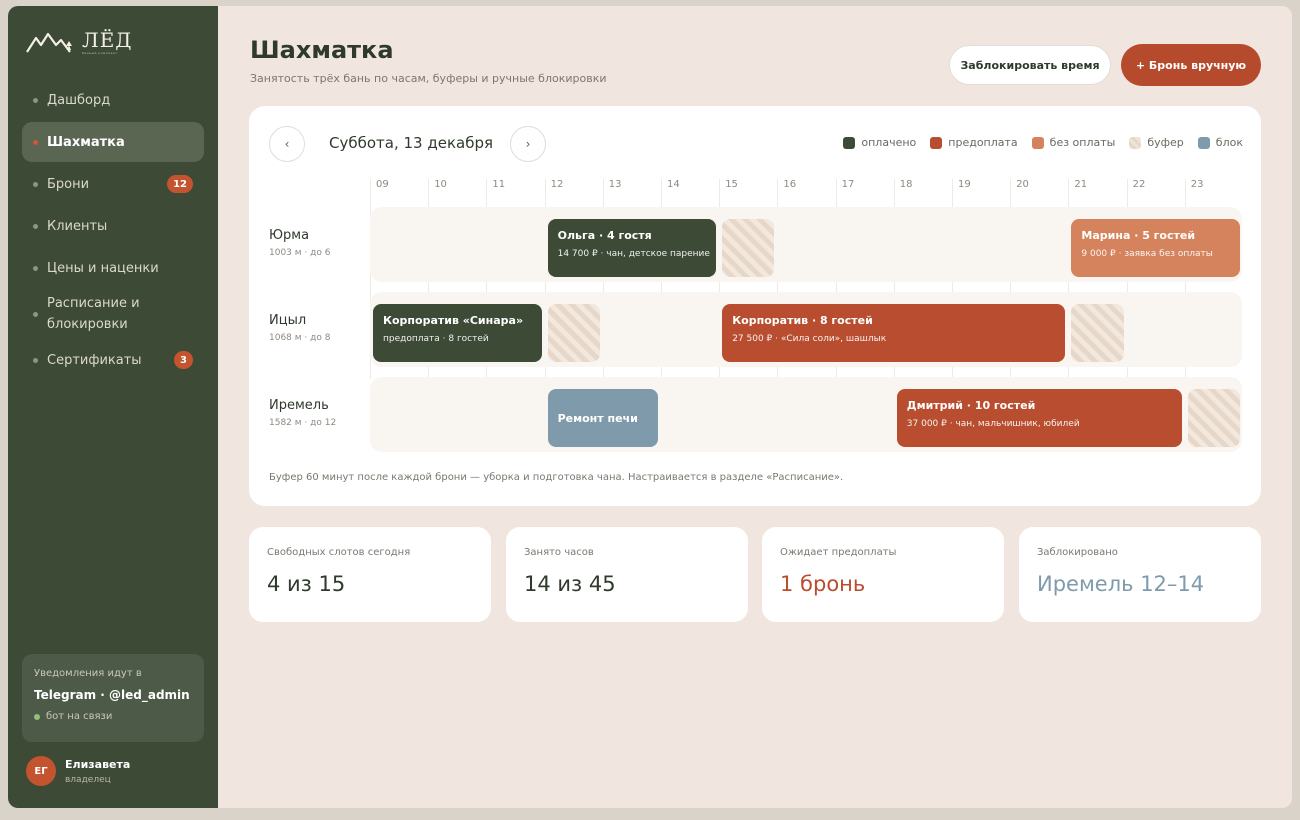 This screenshot has width=1300, height=820. I want to click on chevron-right-icon: ›, so click(528, 144).